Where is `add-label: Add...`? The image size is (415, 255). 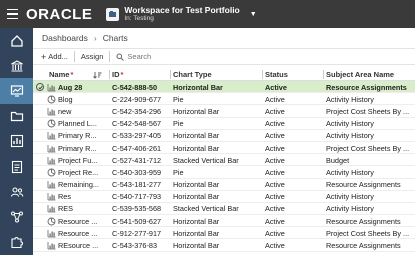 add-label: Add... is located at coordinates (58, 56).